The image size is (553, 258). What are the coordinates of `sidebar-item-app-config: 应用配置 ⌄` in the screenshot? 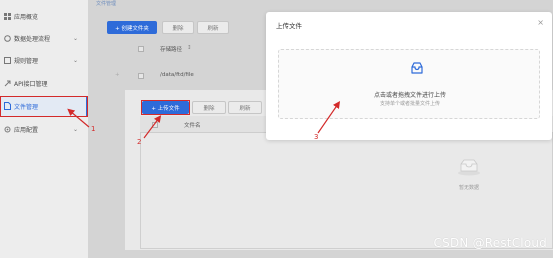 It's located at (44, 129).